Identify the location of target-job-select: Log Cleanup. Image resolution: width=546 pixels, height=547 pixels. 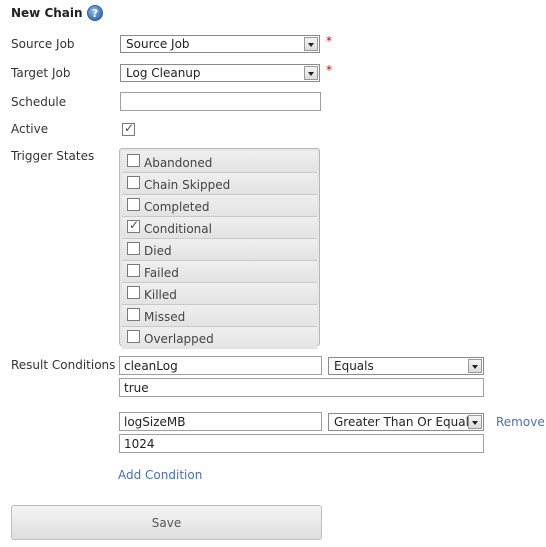
(220, 73).